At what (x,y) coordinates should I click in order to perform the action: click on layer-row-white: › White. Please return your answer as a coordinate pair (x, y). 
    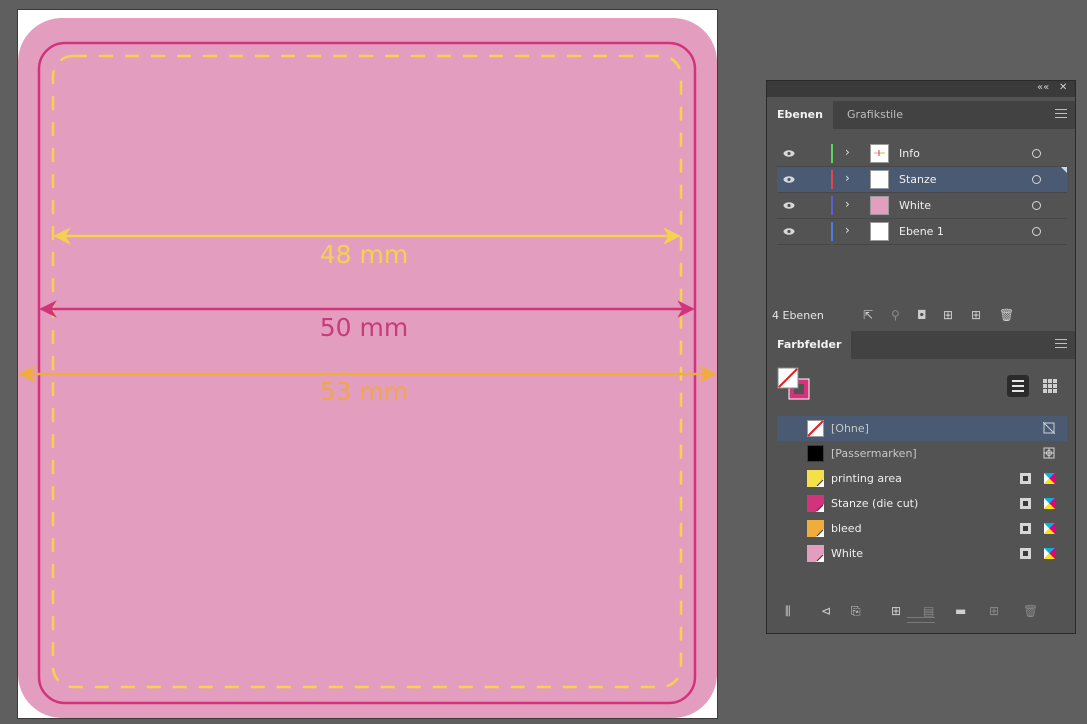
    Looking at the image, I should click on (922, 206).